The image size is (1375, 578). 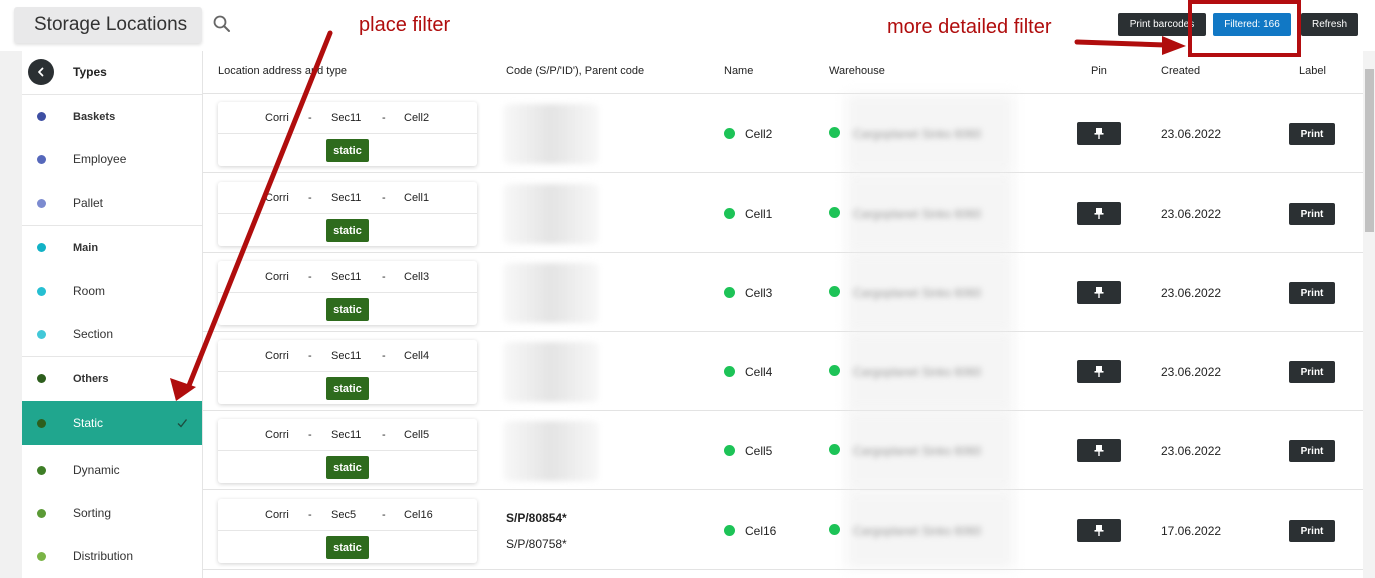 What do you see at coordinates (857, 71) in the screenshot?
I see `column-header-warehouse: Warehouse` at bounding box center [857, 71].